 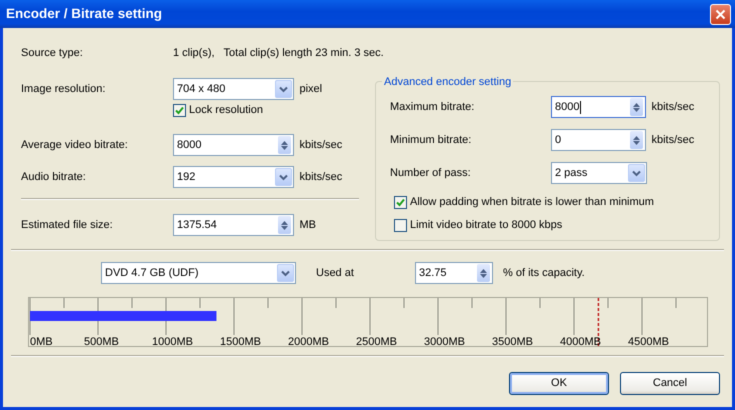 What do you see at coordinates (198, 273) in the screenshot?
I see `dropdown-field: DVD 4.7 GB (UDF)` at bounding box center [198, 273].